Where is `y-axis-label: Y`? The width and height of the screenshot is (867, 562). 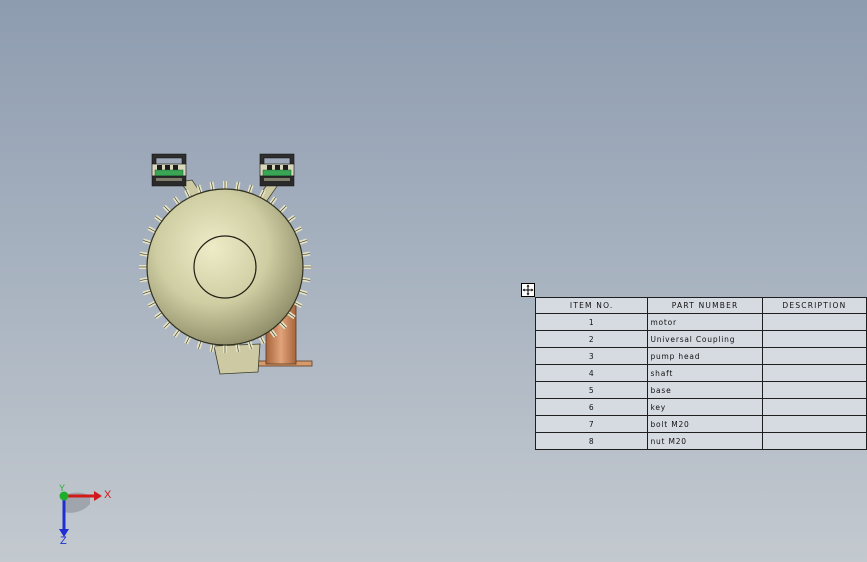
y-axis-label: Y is located at coordinates (62, 488).